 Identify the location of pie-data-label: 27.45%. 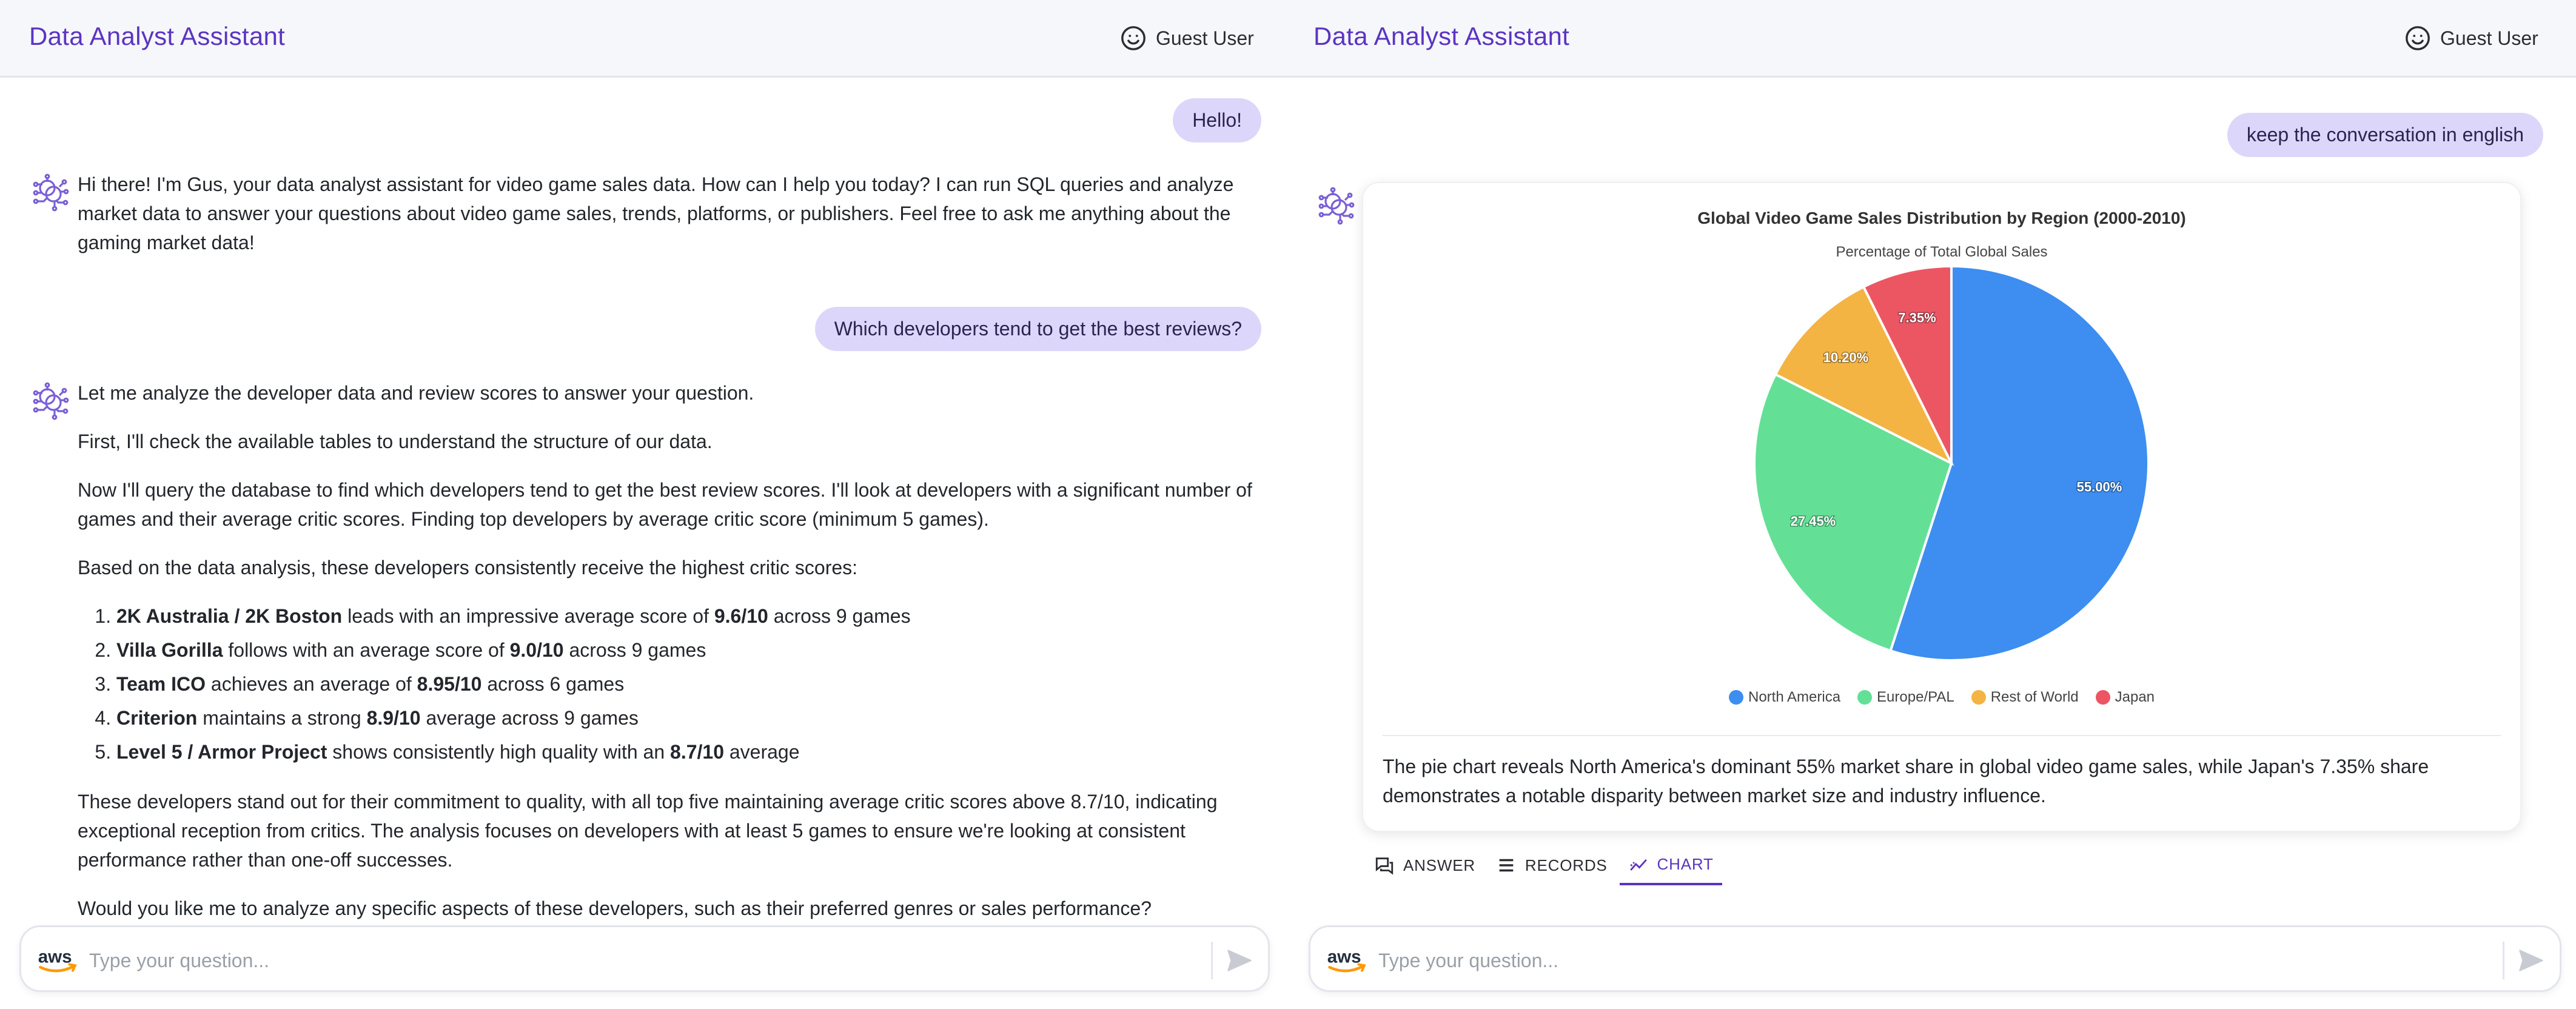
(1813, 521).